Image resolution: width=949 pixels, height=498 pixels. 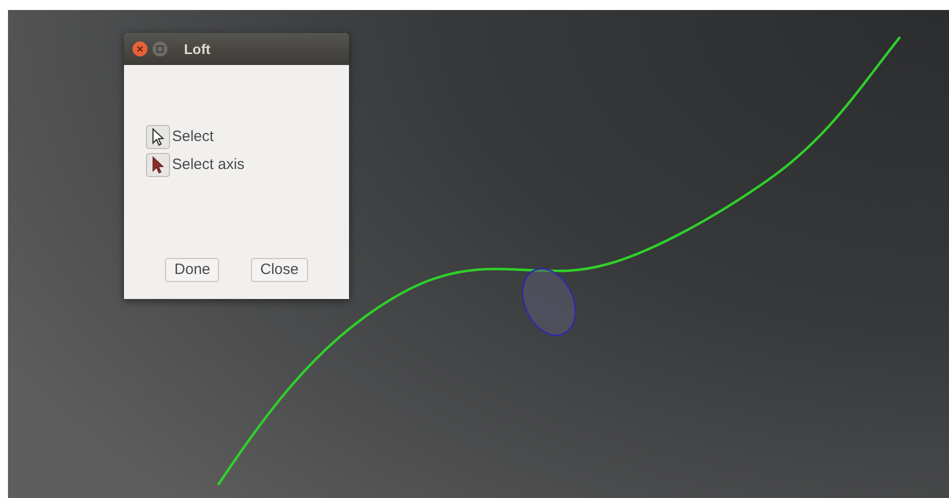 I want to click on close-icon, so click(x=140, y=49).